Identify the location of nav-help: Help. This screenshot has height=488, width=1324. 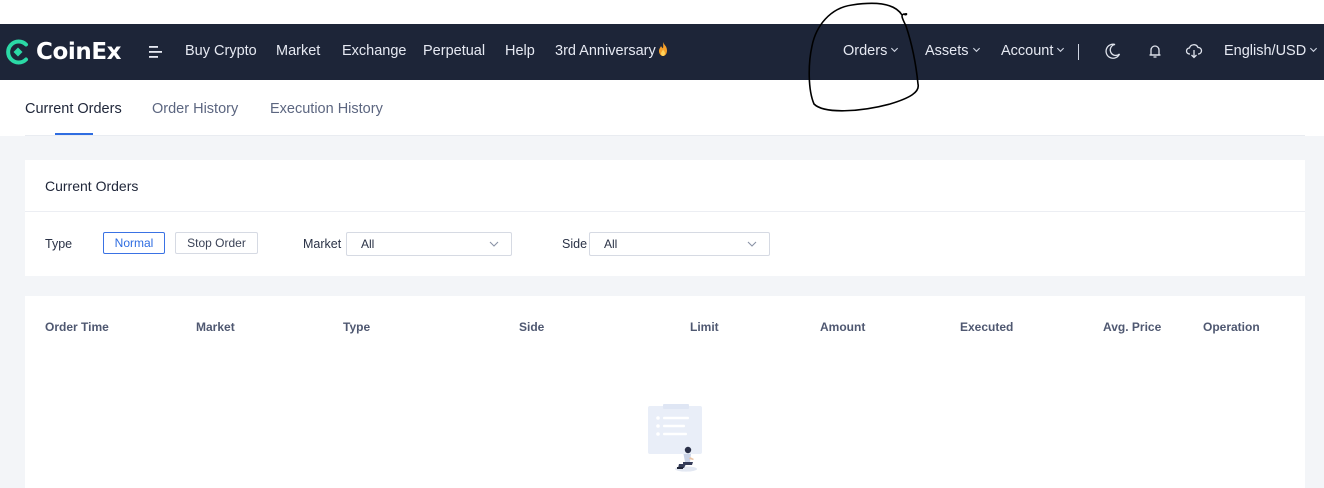
(520, 52).